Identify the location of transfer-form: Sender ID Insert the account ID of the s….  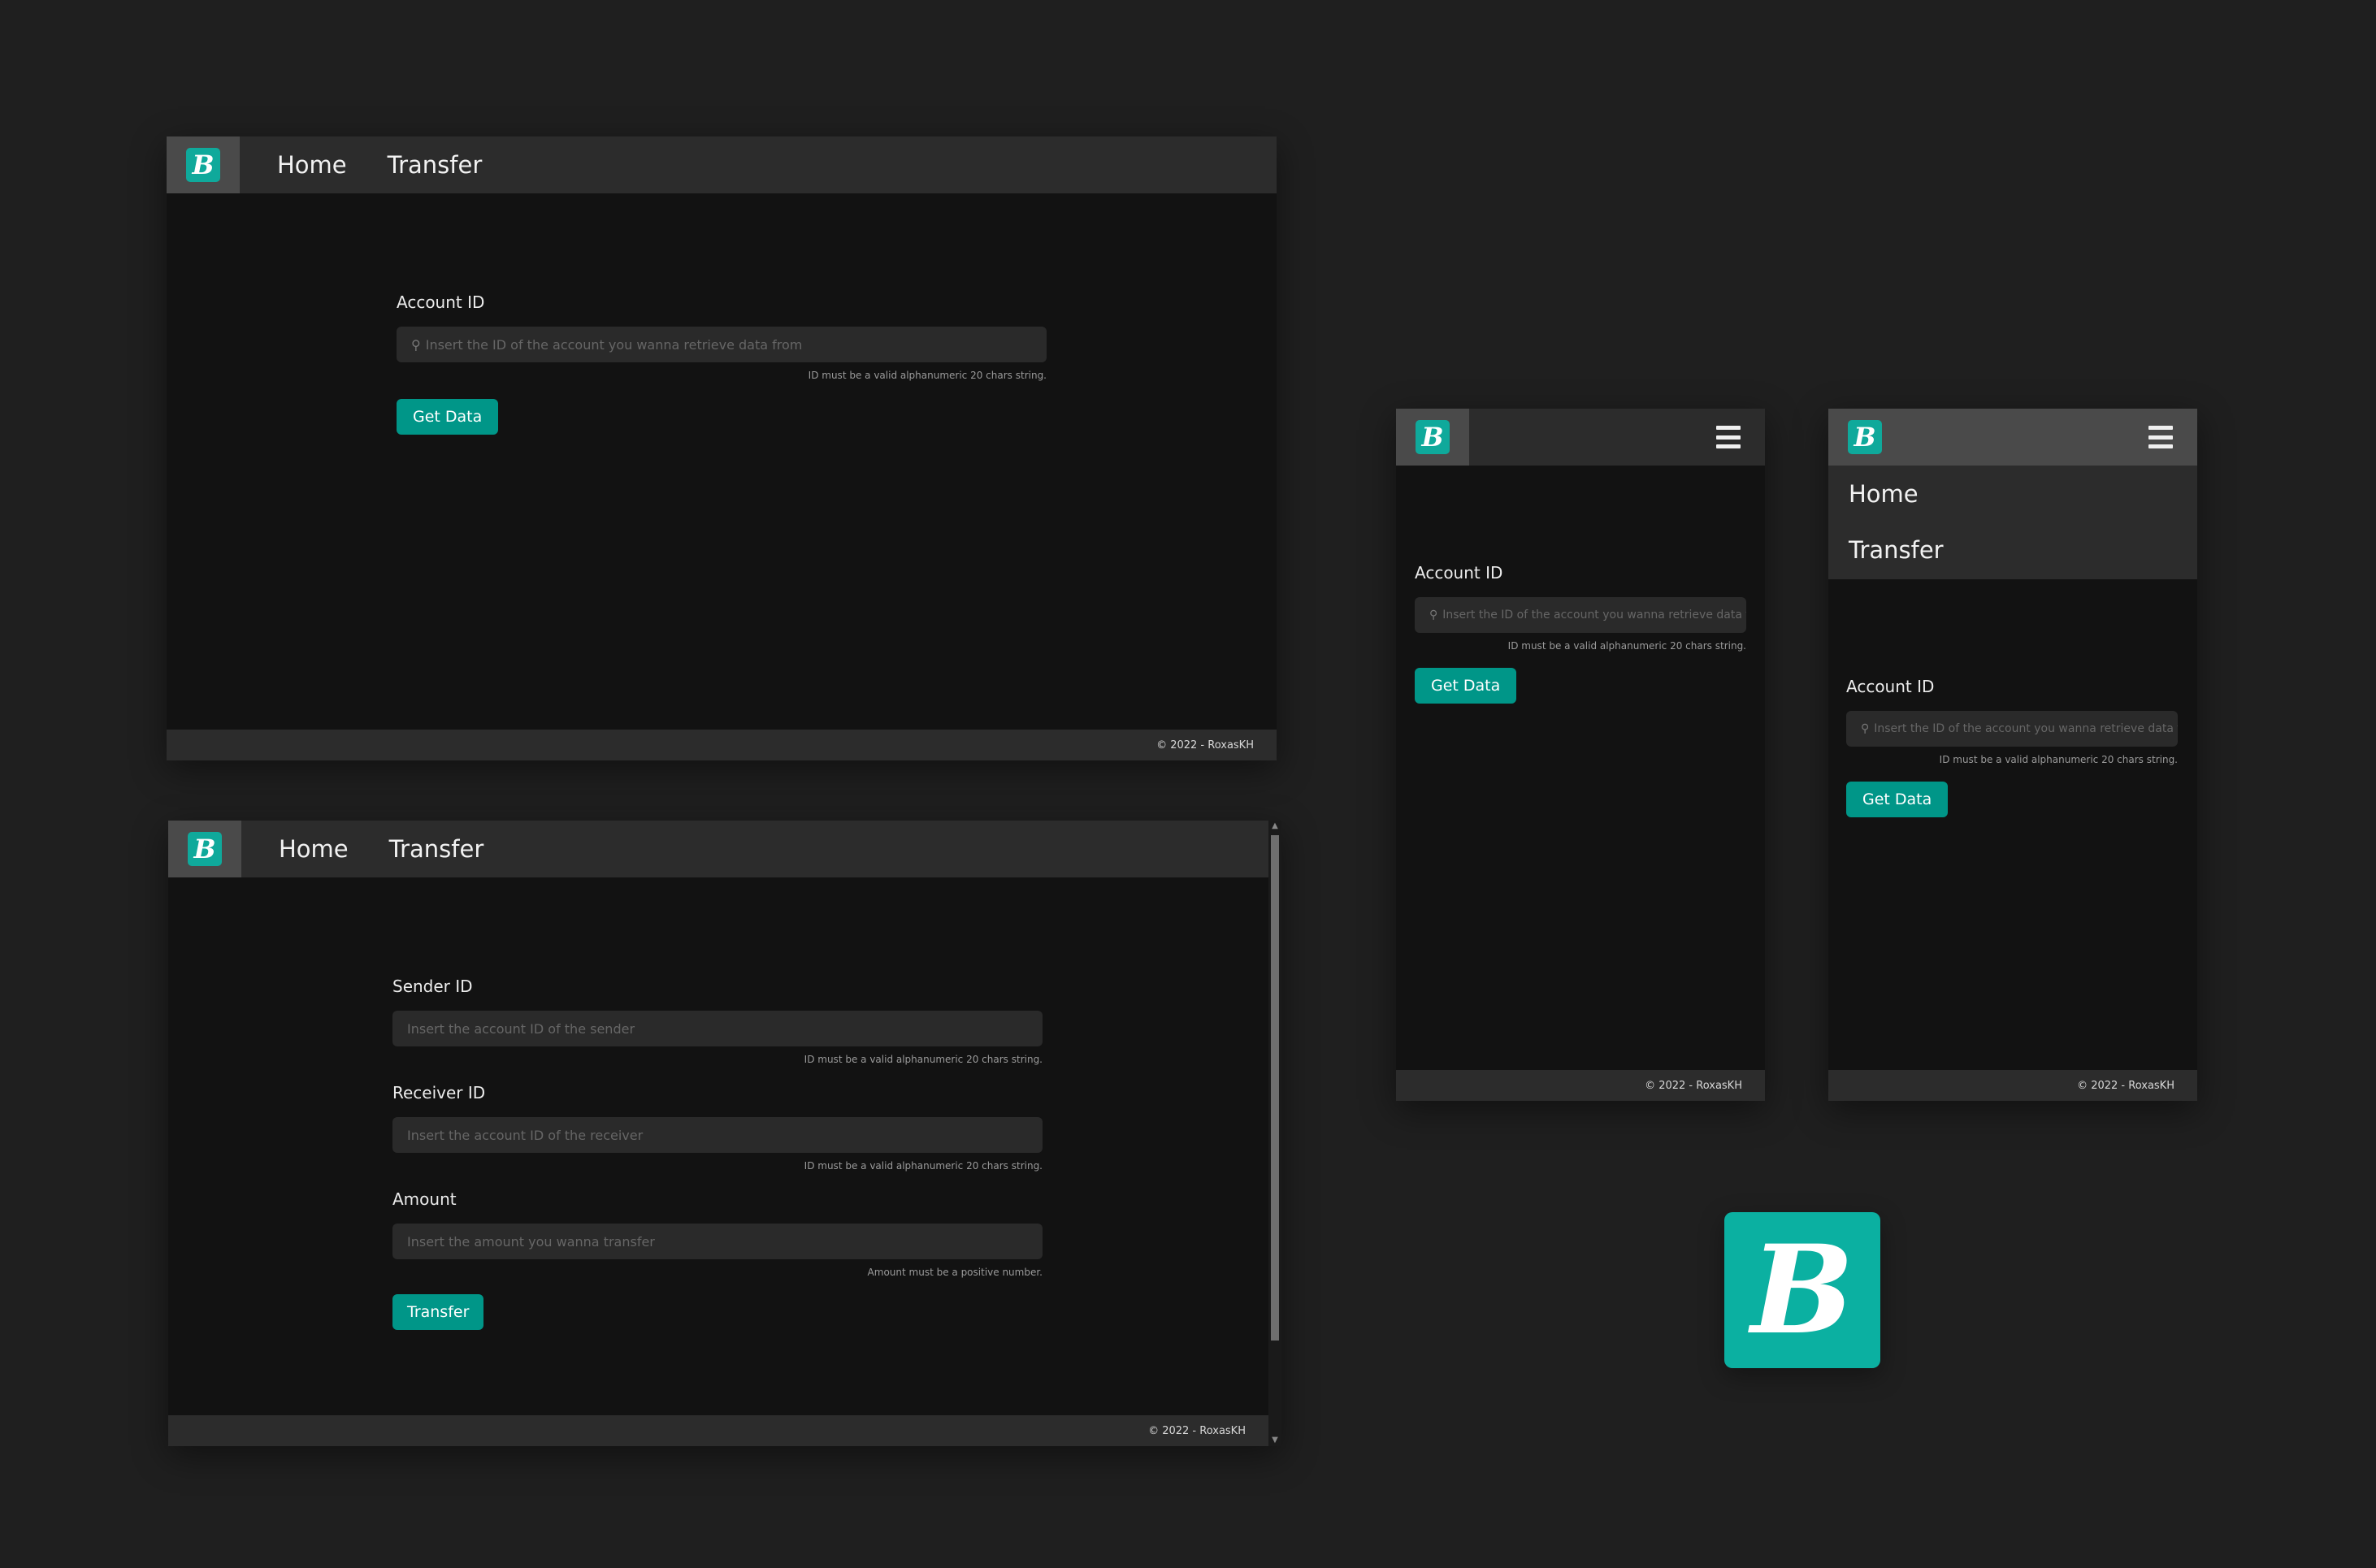
(717, 1153).